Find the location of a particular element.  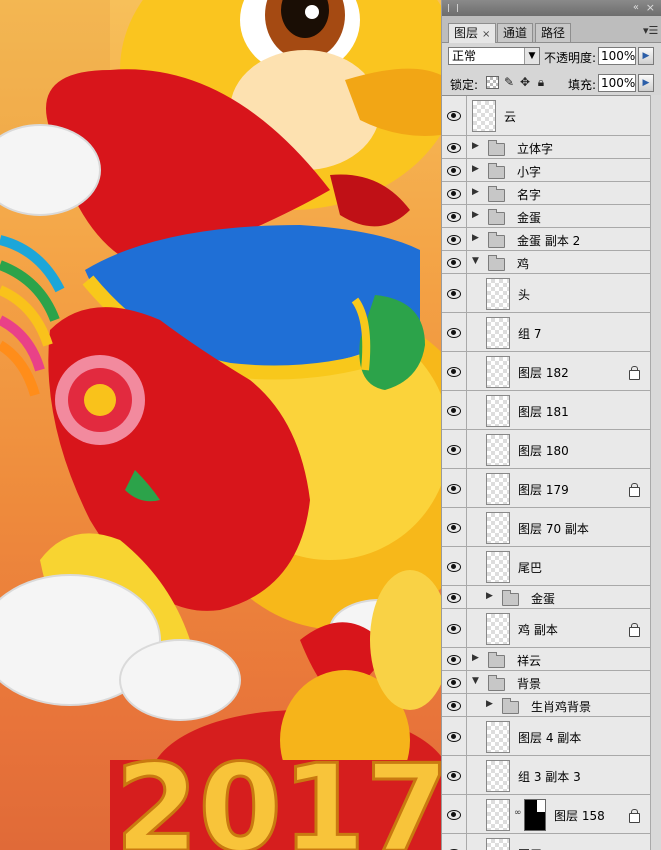

layer-group-row: ▶ 立体字 is located at coordinates (547, 147).